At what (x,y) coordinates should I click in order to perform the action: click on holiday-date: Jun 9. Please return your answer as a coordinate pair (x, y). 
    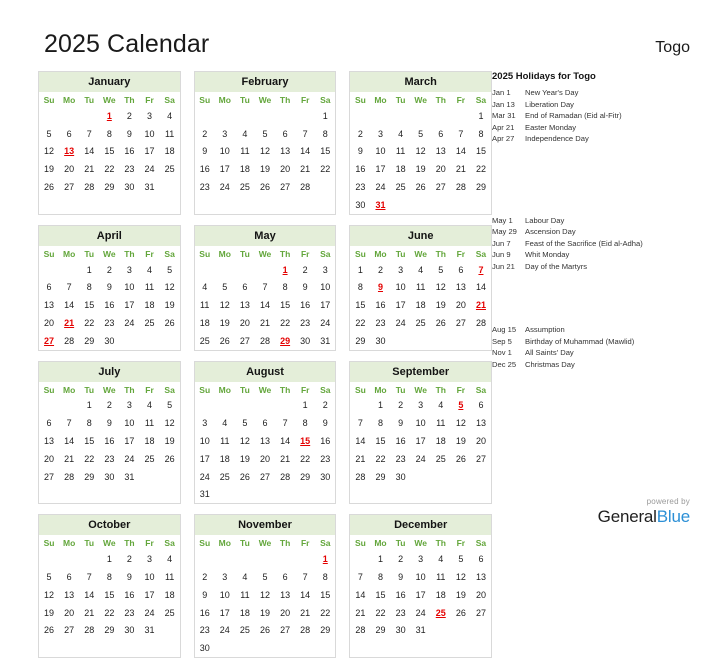
    Looking at the image, I should click on (501, 254).